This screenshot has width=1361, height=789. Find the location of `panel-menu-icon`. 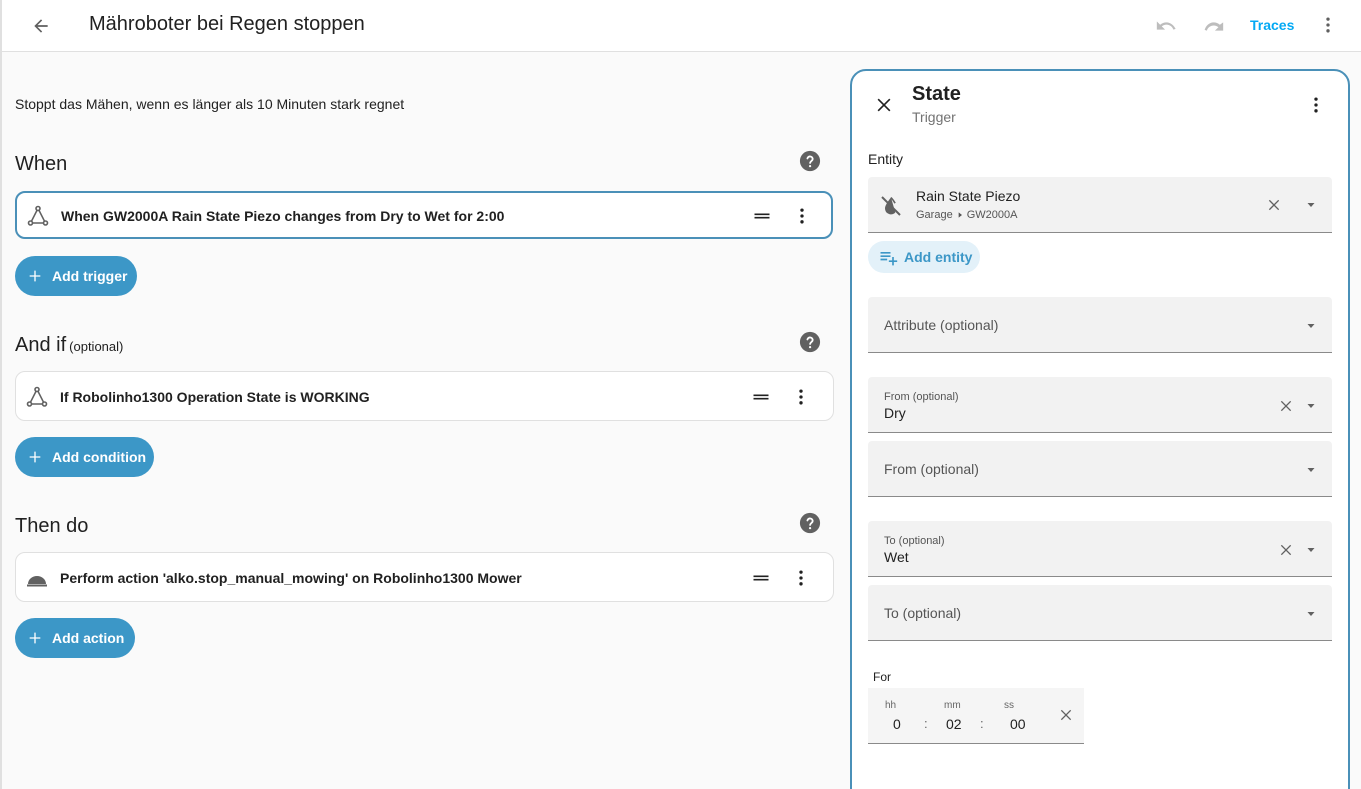

panel-menu-icon is located at coordinates (1316, 105).